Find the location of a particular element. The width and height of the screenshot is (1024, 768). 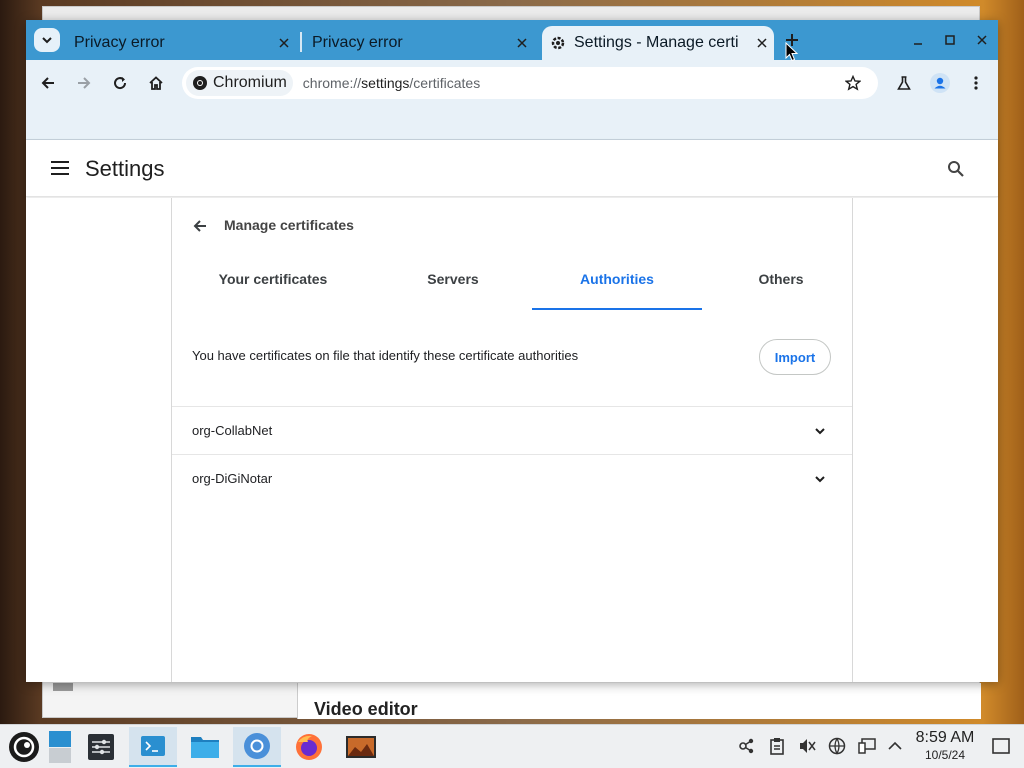

back-button is located at coordinates (48, 83).